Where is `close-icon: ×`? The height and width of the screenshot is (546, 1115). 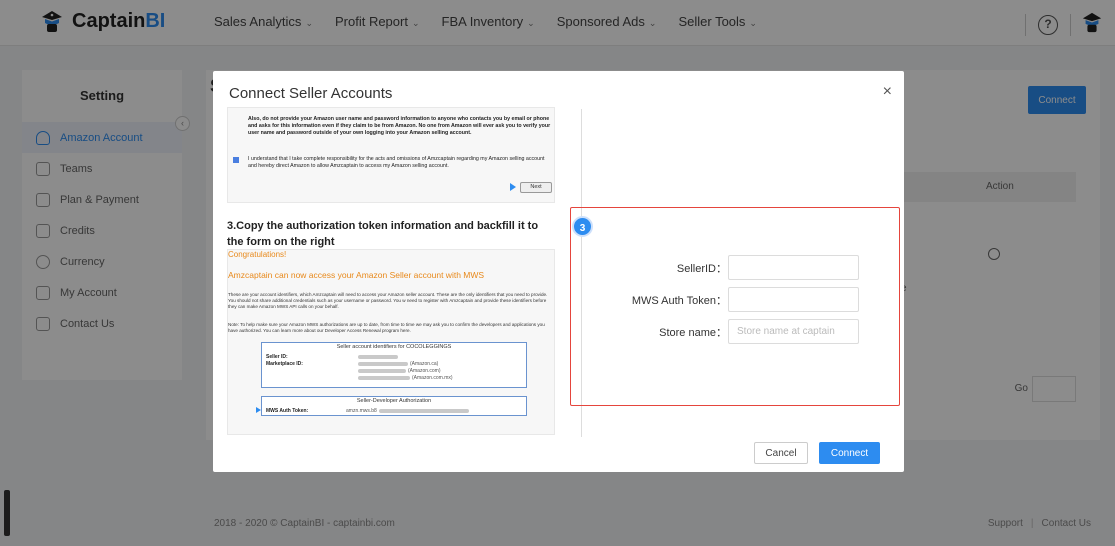 close-icon: × is located at coordinates (887, 92).